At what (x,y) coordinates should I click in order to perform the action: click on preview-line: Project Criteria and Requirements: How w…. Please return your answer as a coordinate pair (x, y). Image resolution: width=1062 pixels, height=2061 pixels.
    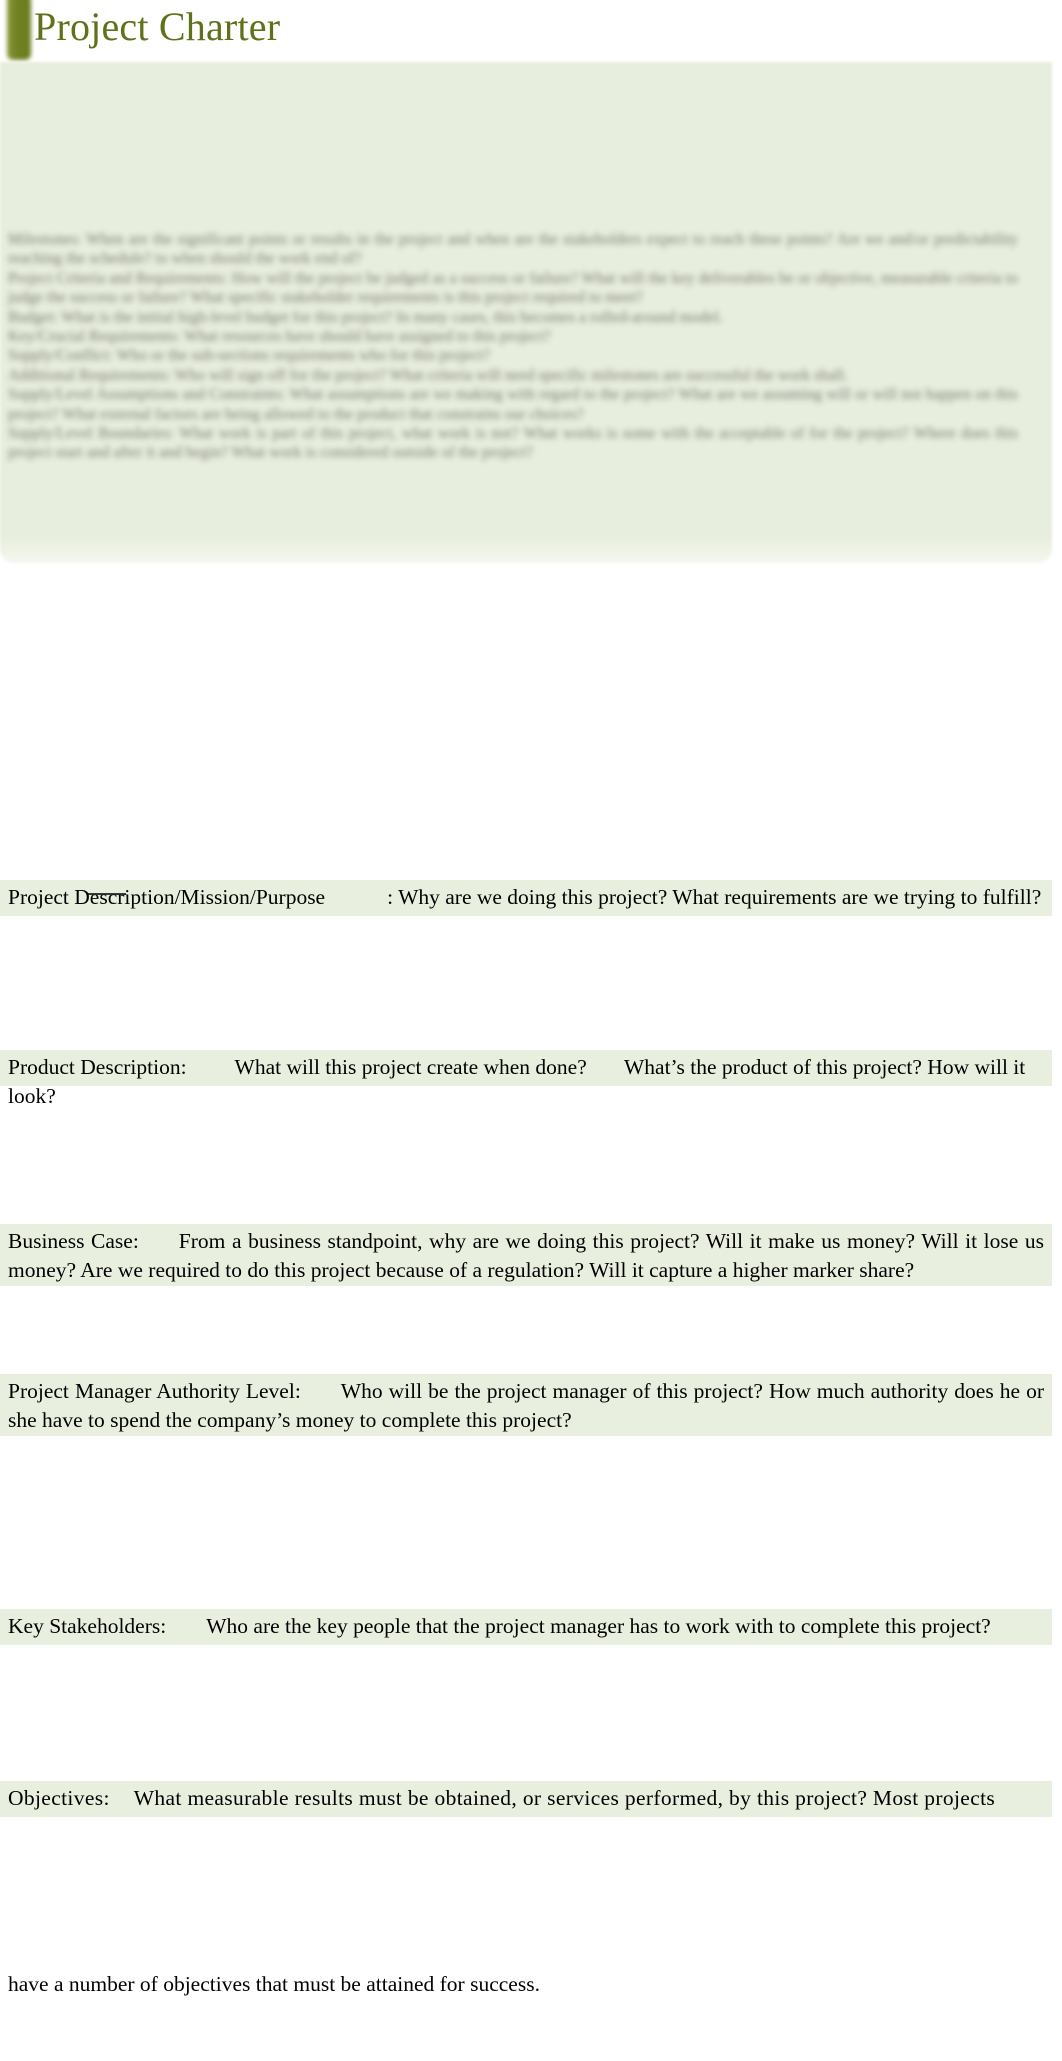
    Looking at the image, I should click on (513, 288).